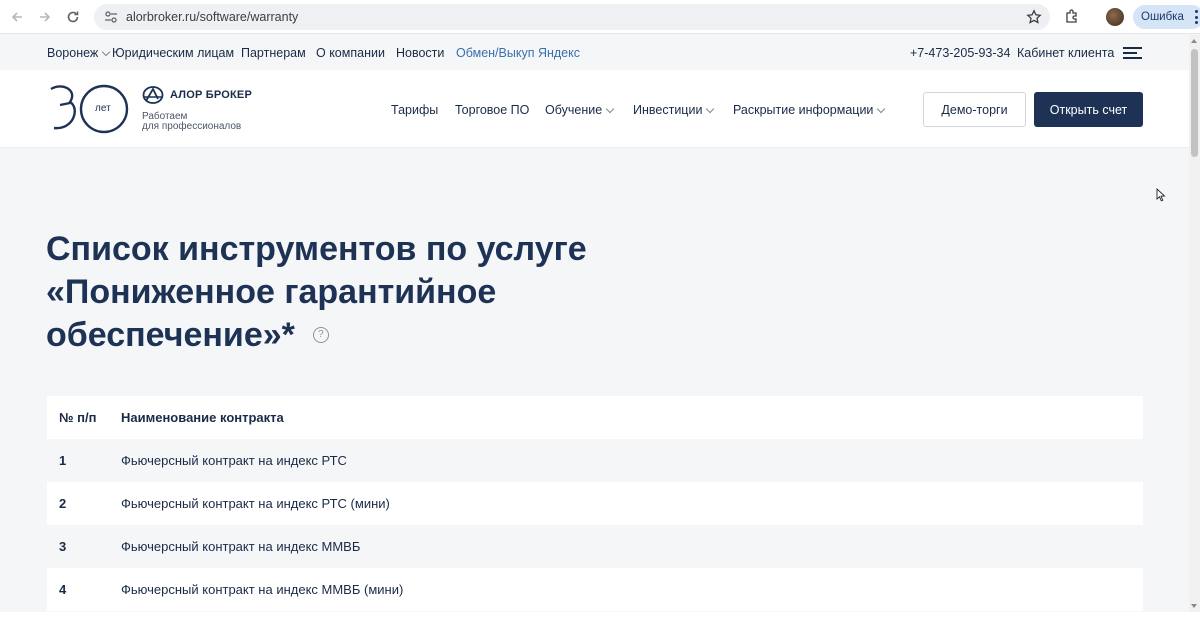 The width and height of the screenshot is (1200, 622). I want to click on row-number: 1, so click(63, 460).